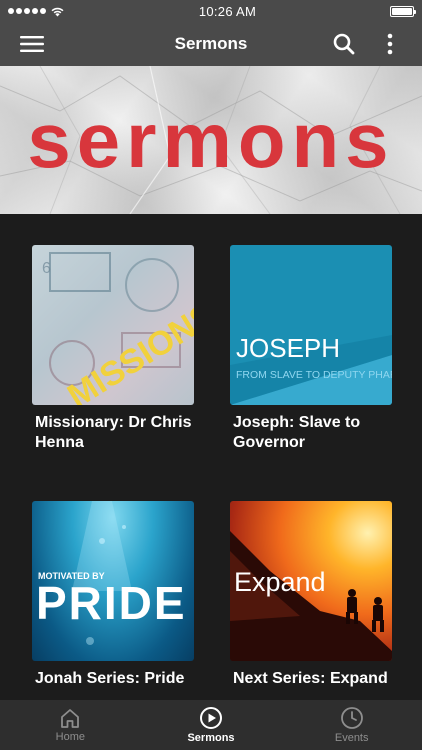 The height and width of the screenshot is (750, 422). What do you see at coordinates (227, 11) in the screenshot?
I see `status-time: 10:26 AM` at bounding box center [227, 11].